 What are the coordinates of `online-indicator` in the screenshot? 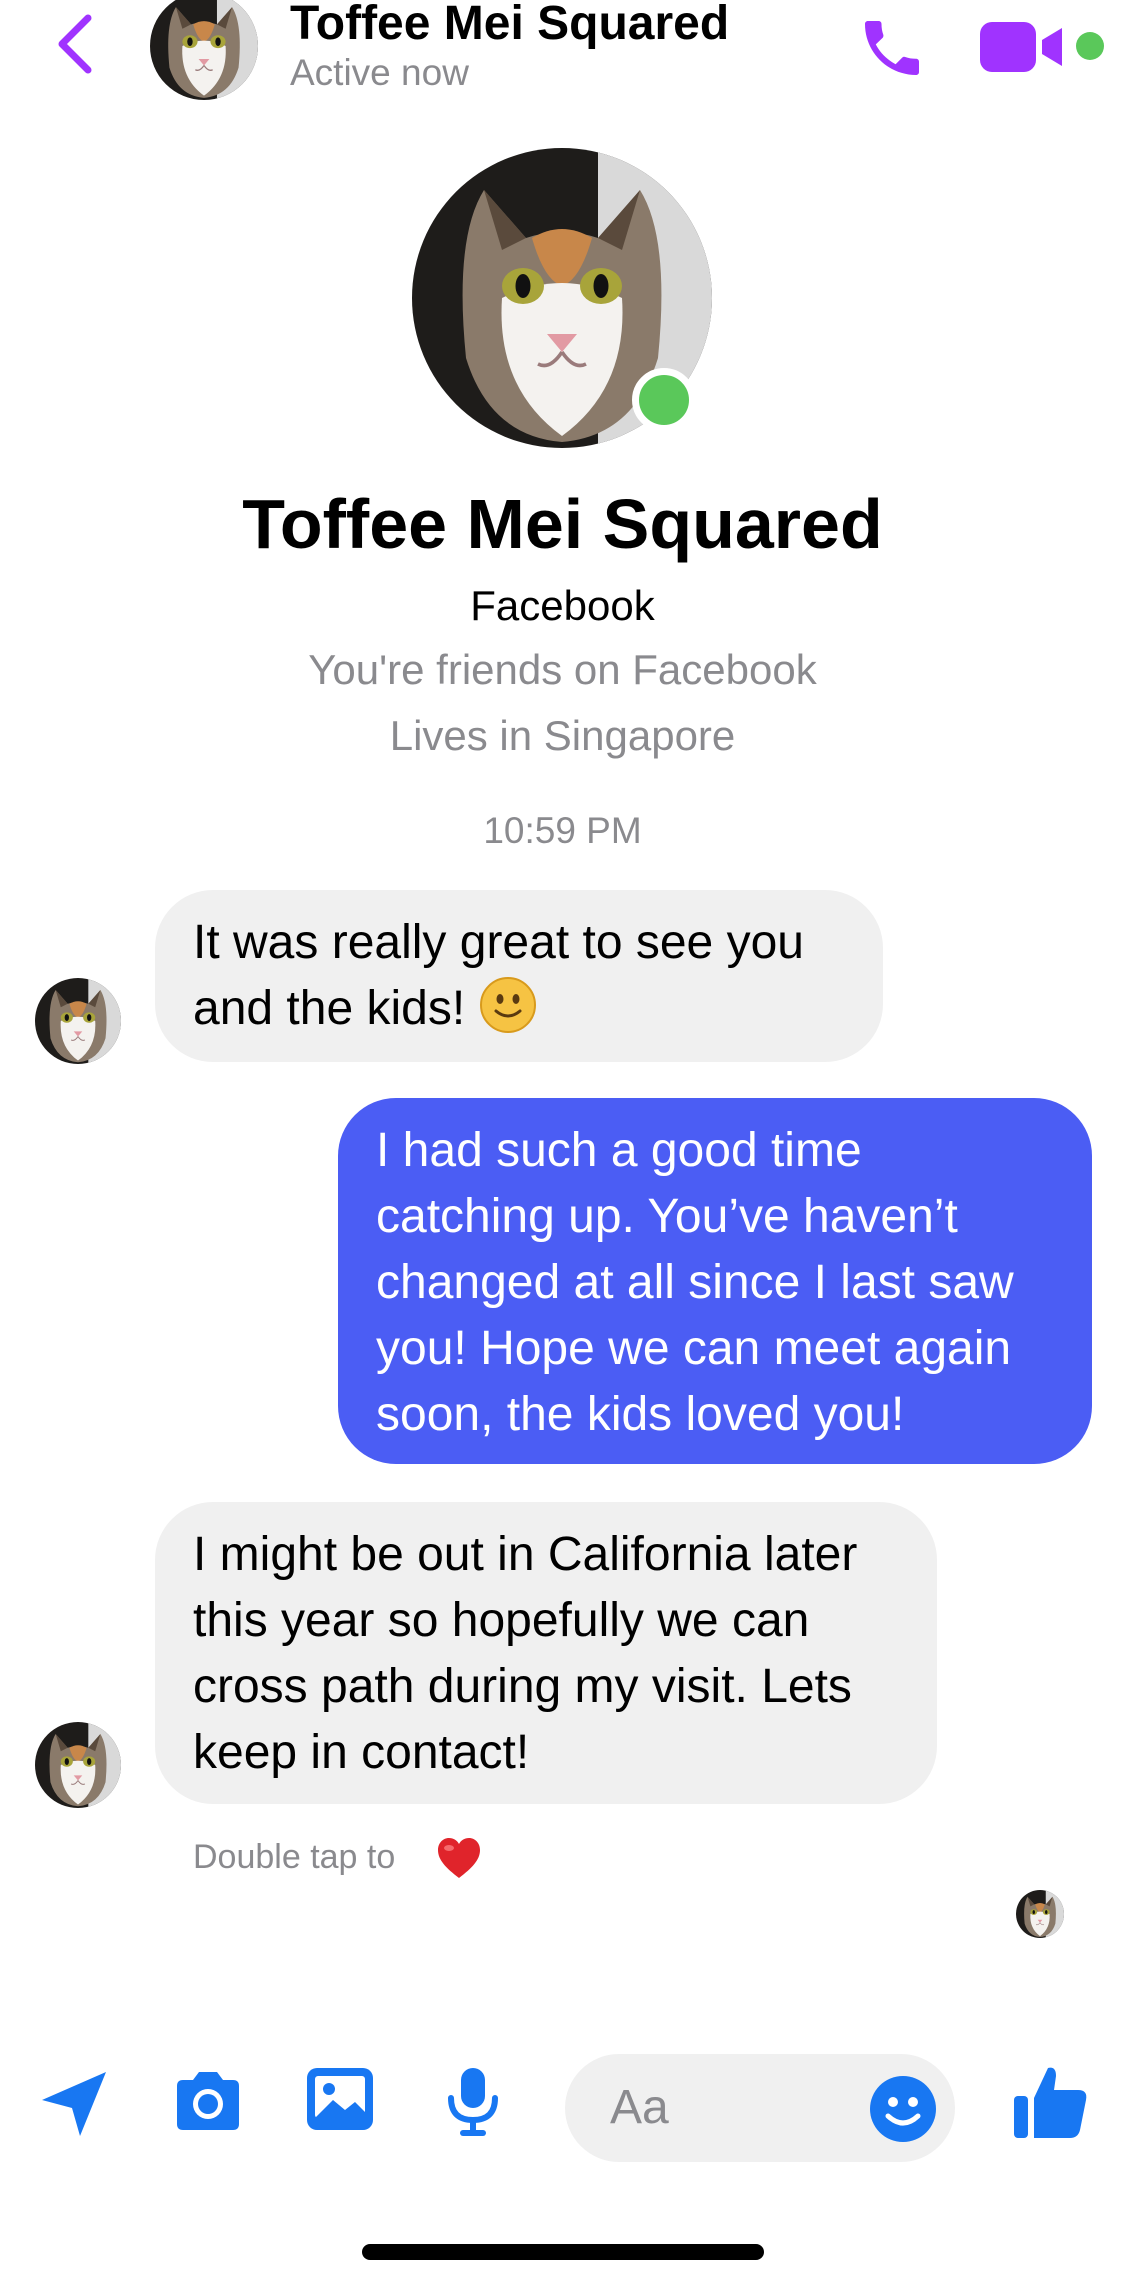 It's located at (664, 400).